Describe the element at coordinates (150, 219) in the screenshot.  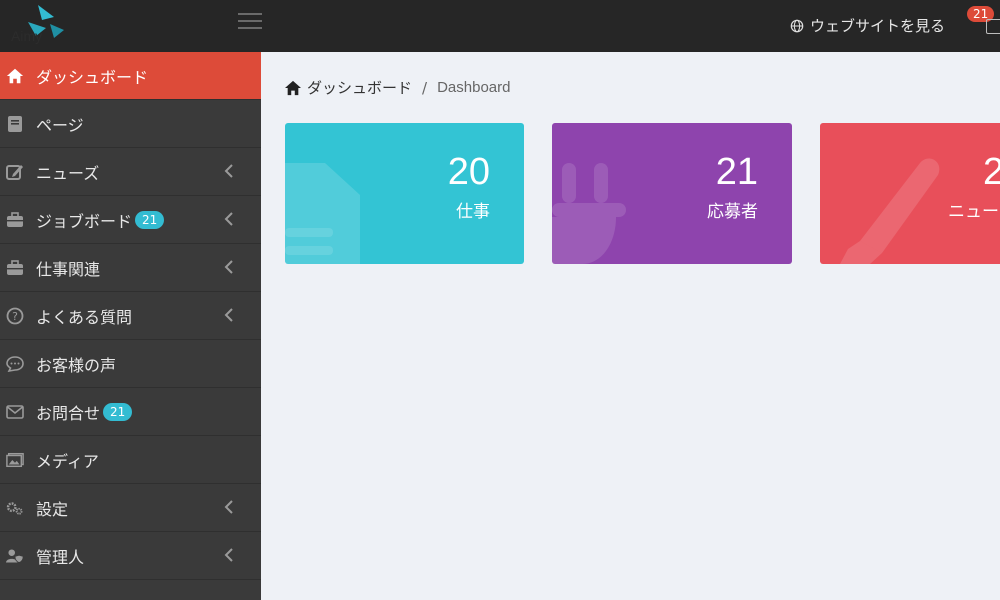
I see `jobboard-count-badge: 21` at that location.